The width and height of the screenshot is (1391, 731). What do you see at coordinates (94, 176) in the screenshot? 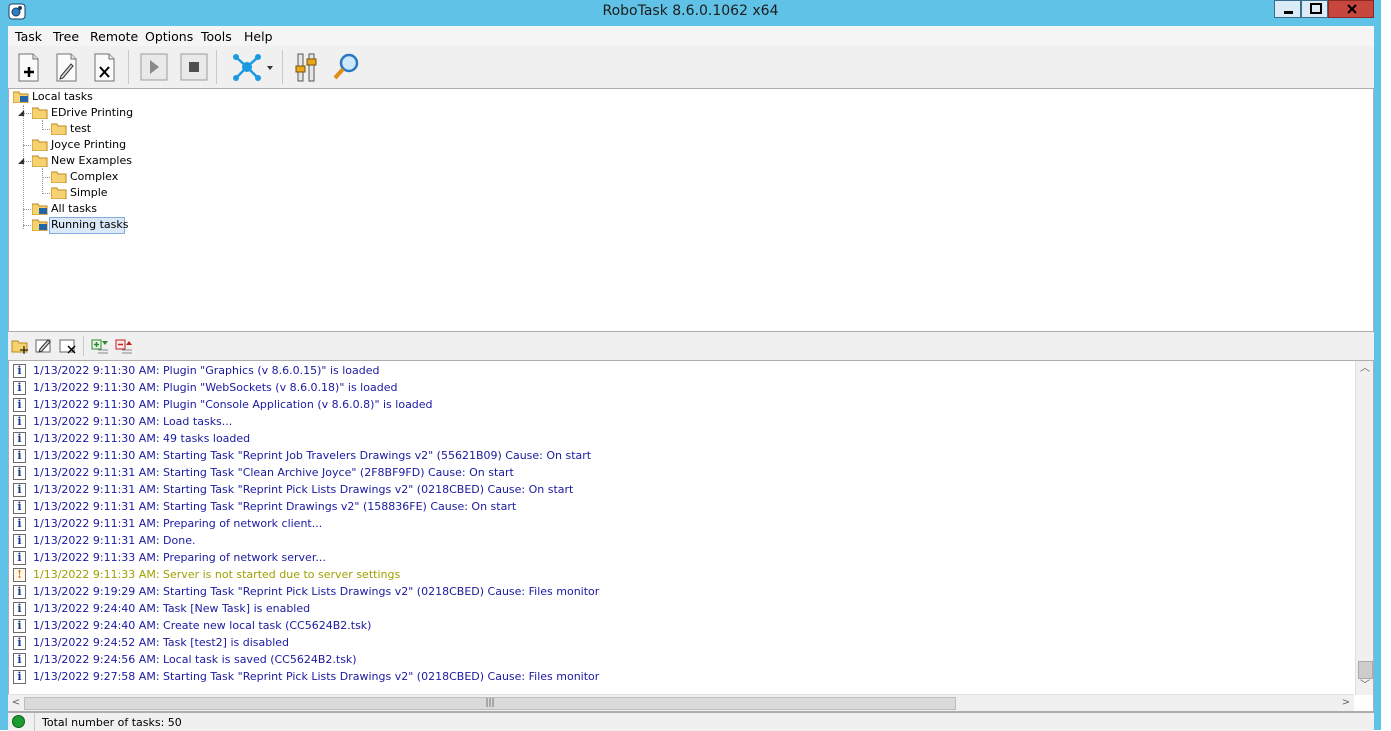
I see `tree-label: Complex` at bounding box center [94, 176].